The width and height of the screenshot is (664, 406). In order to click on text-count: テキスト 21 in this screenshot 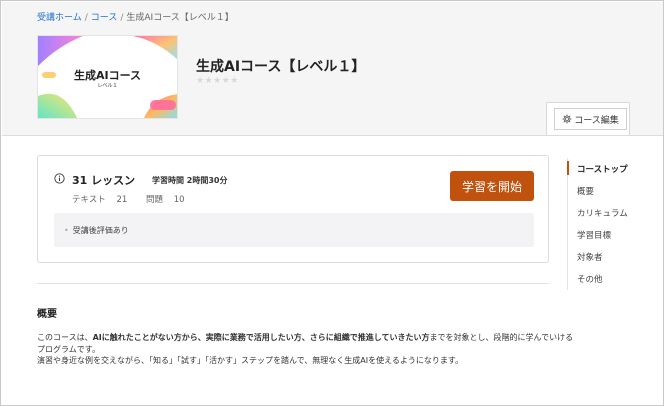, I will do `click(100, 200)`.